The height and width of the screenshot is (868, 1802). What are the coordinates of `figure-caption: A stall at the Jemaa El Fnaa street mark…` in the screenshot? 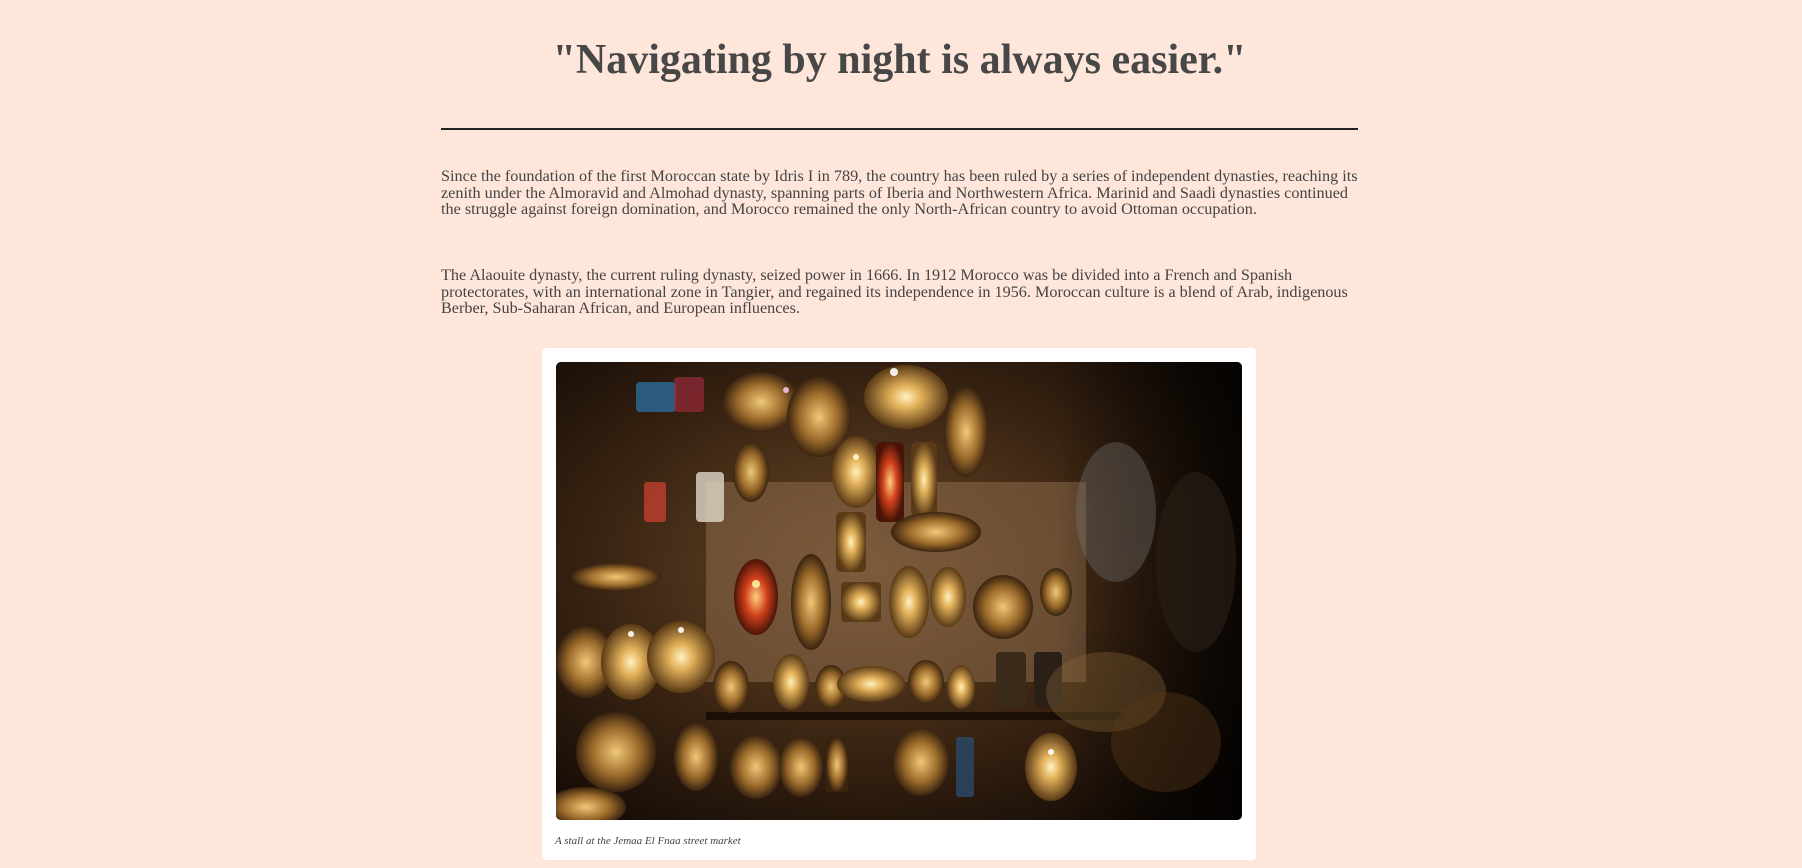 It's located at (648, 841).